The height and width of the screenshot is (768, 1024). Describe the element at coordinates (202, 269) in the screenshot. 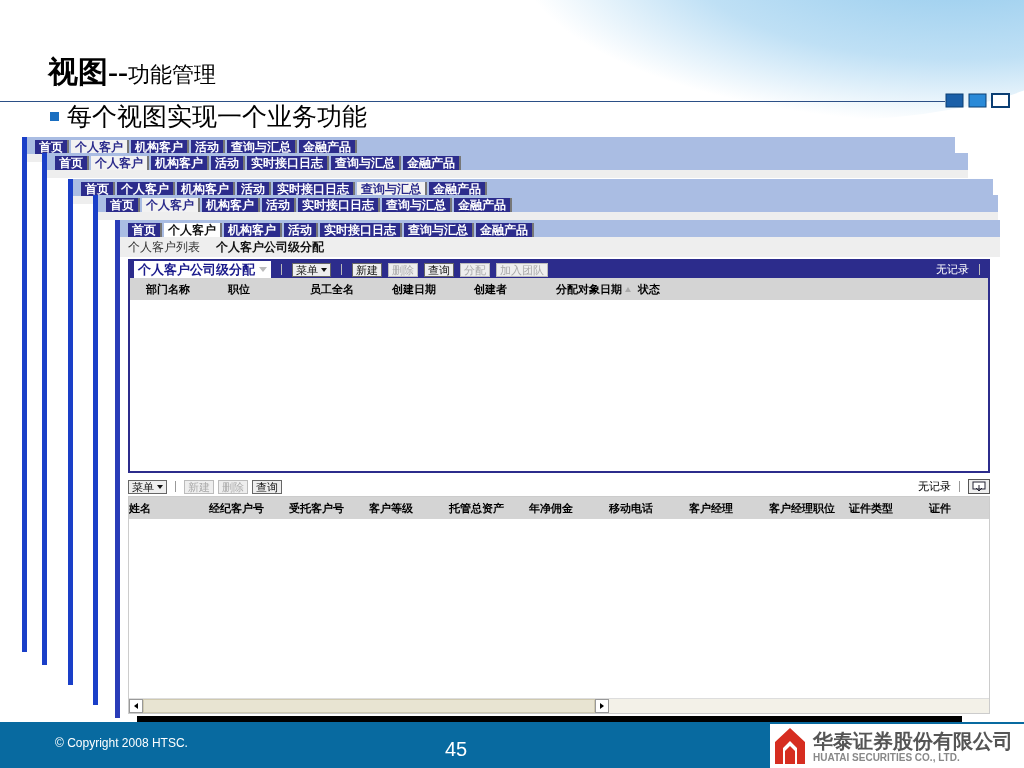

I see `view-dropdown: 个人客户公司级分配` at that location.